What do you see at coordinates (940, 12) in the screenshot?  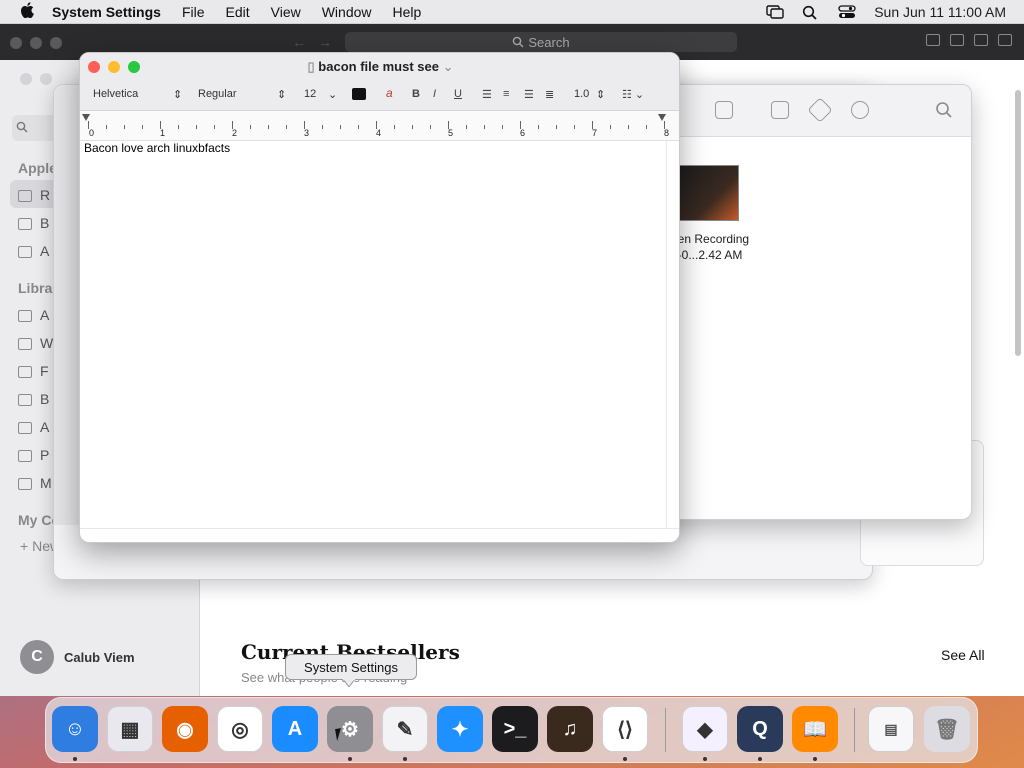 I see `menu-clock: Sun Jun 11 11:00 AM` at bounding box center [940, 12].